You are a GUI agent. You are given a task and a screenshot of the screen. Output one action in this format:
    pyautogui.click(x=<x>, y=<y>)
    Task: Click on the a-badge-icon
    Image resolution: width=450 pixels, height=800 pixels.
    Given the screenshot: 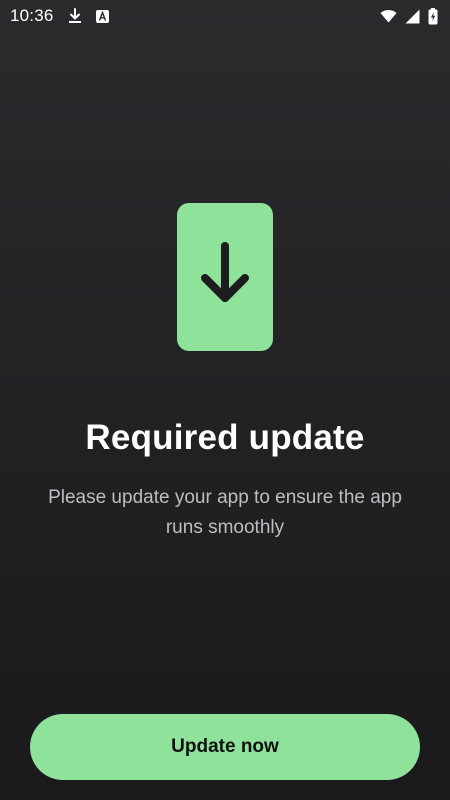 What is the action you would take?
    pyautogui.click(x=102, y=16)
    